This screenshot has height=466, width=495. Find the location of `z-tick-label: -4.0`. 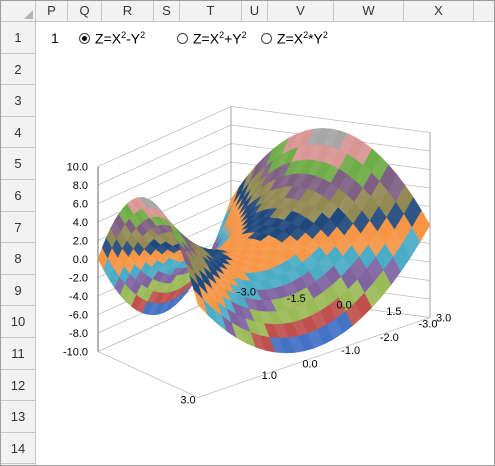

z-tick-label: -4.0 is located at coordinates (78, 297).